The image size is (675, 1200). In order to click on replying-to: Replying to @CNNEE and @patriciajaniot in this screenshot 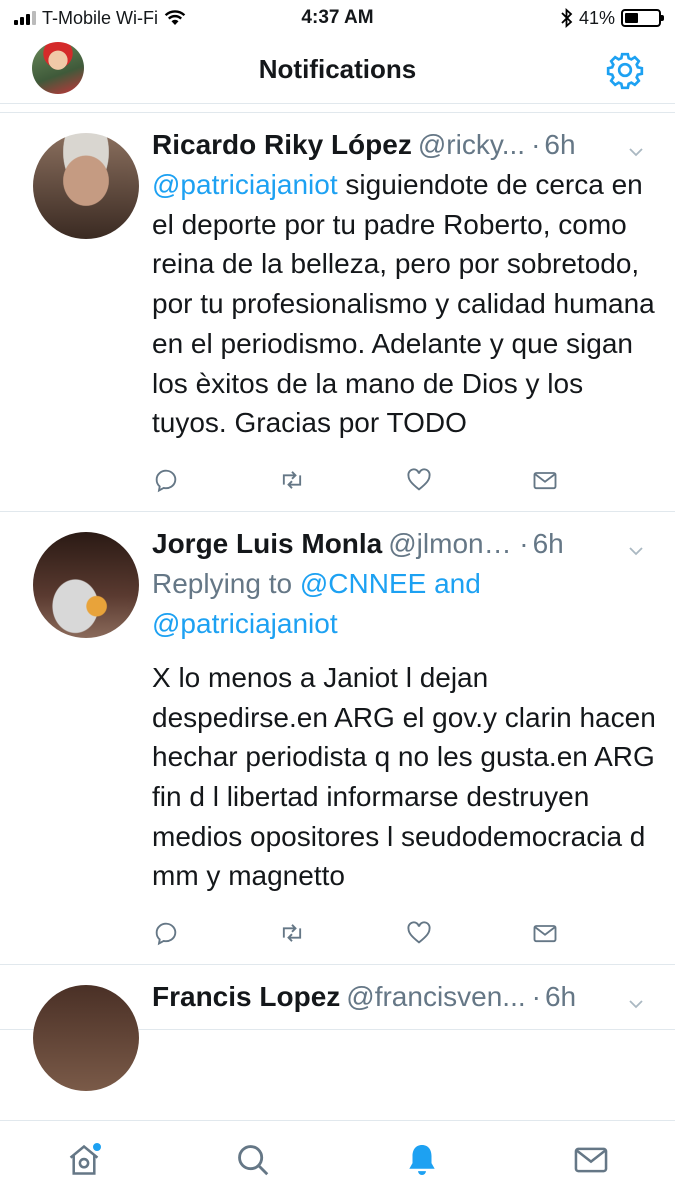, I will do `click(404, 604)`.